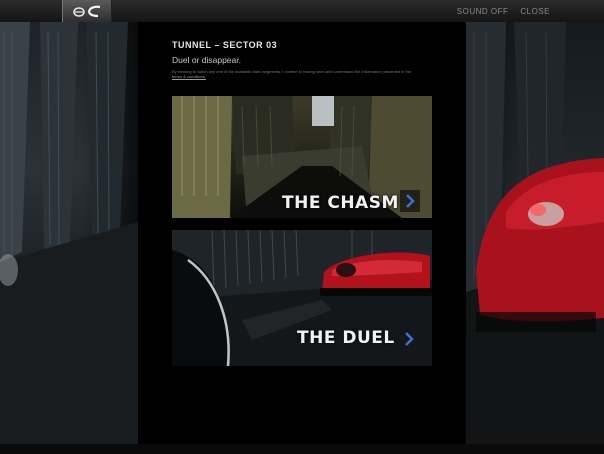  Describe the element at coordinates (340, 203) in the screenshot. I see `chasm-label: THE CHASM` at that location.